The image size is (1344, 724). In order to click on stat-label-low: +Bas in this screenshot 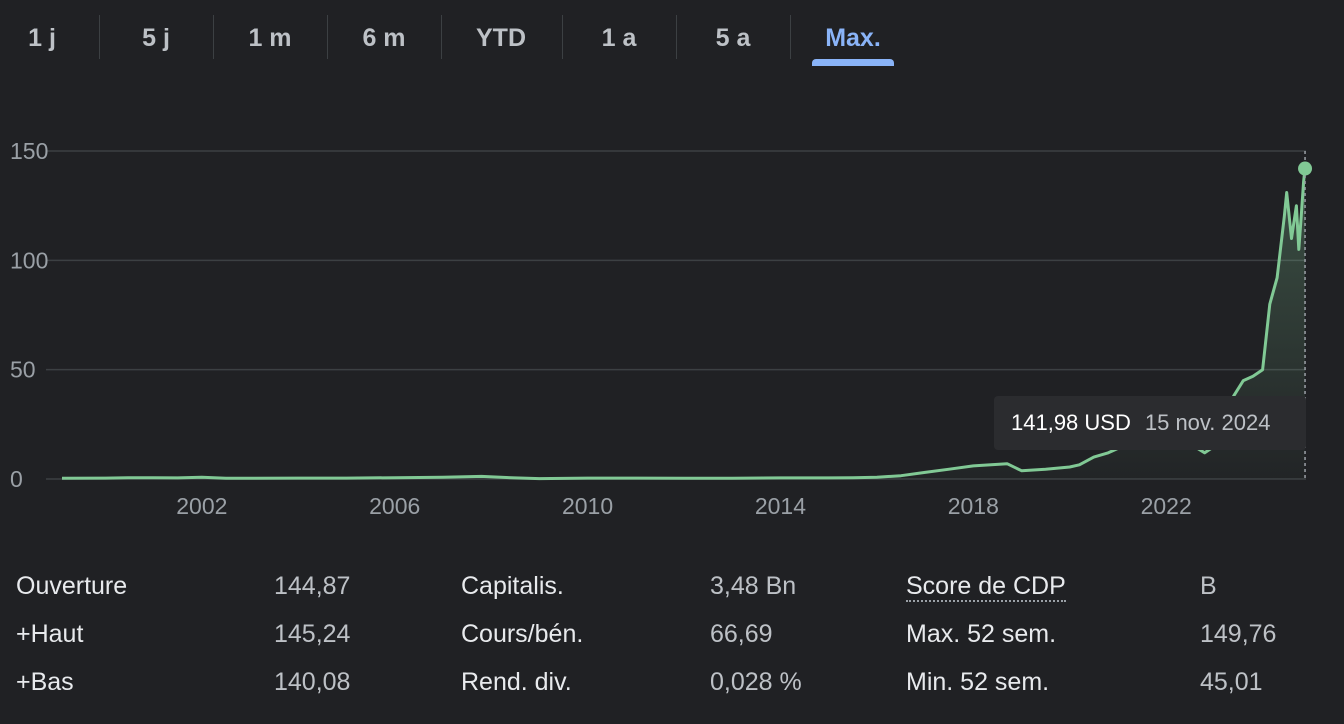, I will do `click(45, 682)`.